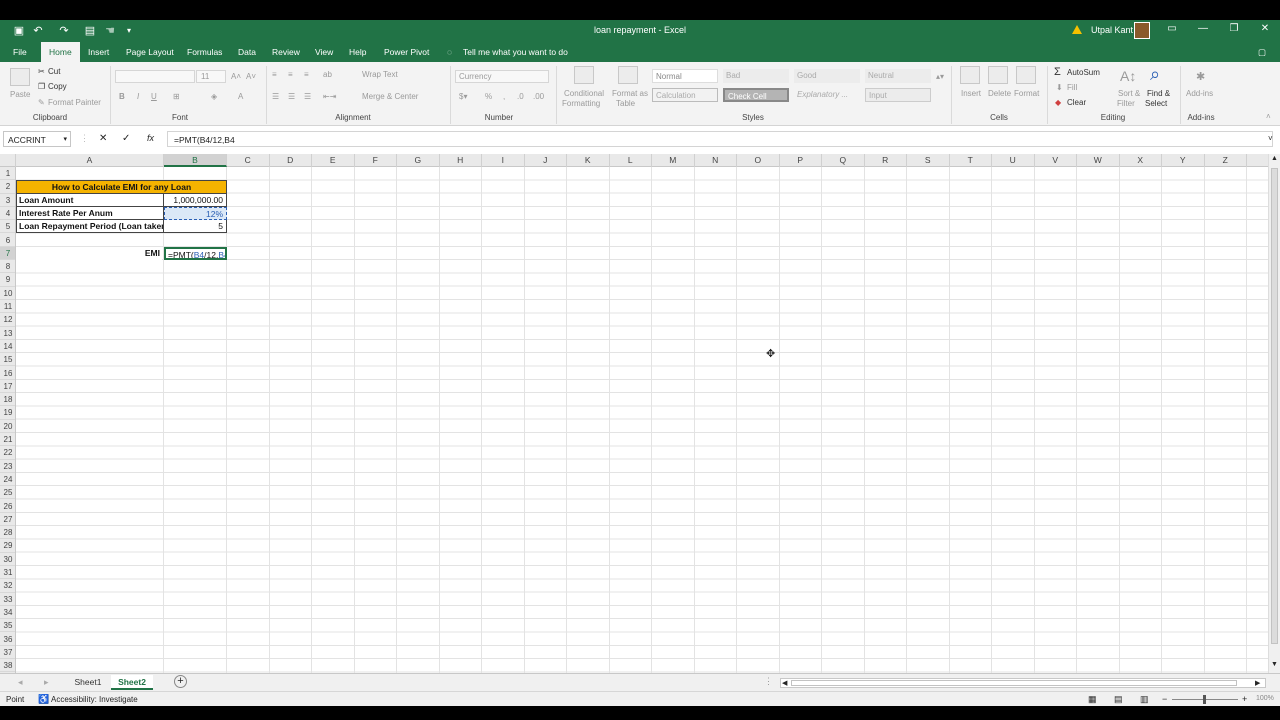 This screenshot has height=720, width=1280. I want to click on select-all-corner, so click(8, 160).